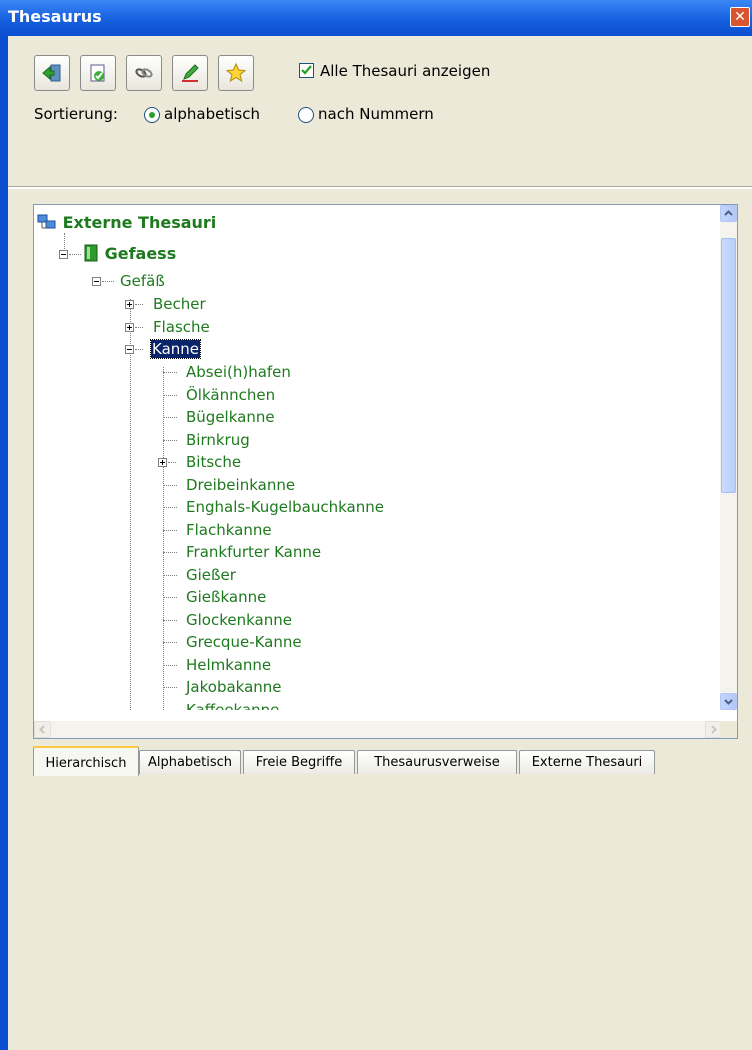 The image size is (752, 1050). I want to click on link-button, so click(144, 73).